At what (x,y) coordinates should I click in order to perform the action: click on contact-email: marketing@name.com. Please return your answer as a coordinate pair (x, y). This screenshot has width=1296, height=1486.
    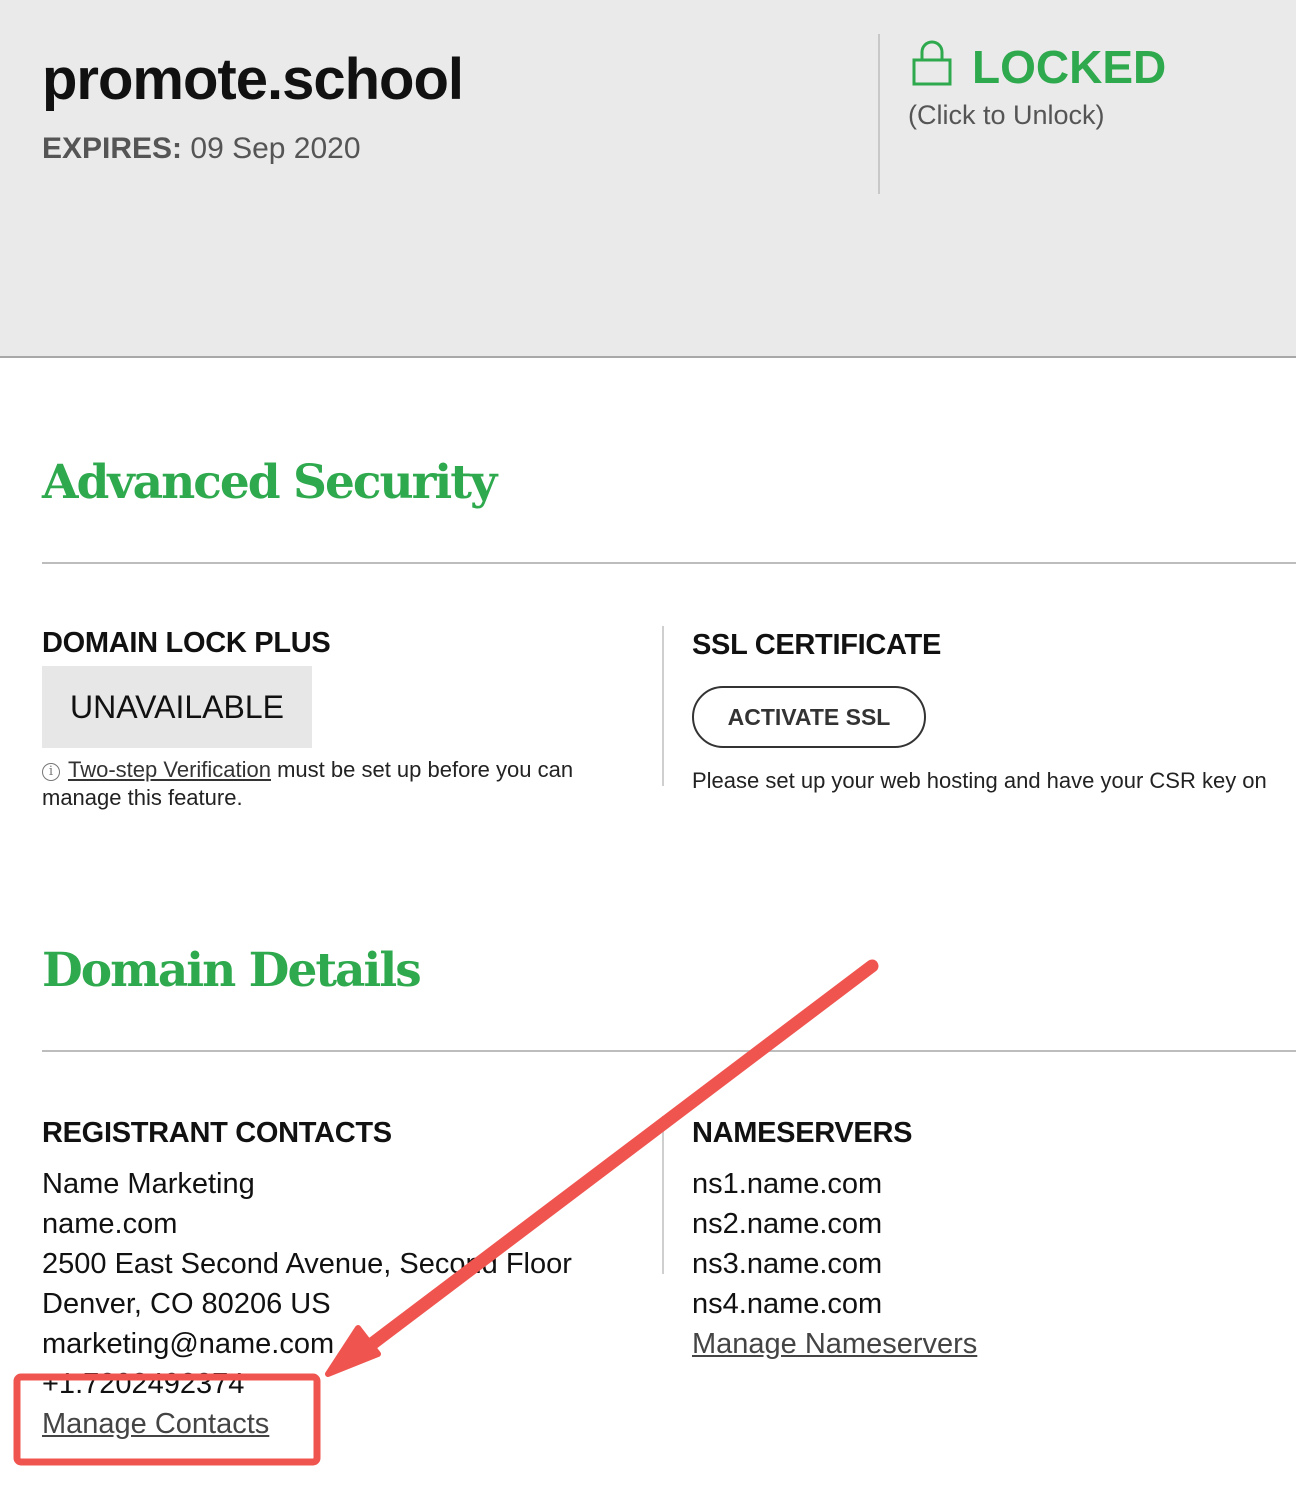
    Looking at the image, I should click on (188, 1344).